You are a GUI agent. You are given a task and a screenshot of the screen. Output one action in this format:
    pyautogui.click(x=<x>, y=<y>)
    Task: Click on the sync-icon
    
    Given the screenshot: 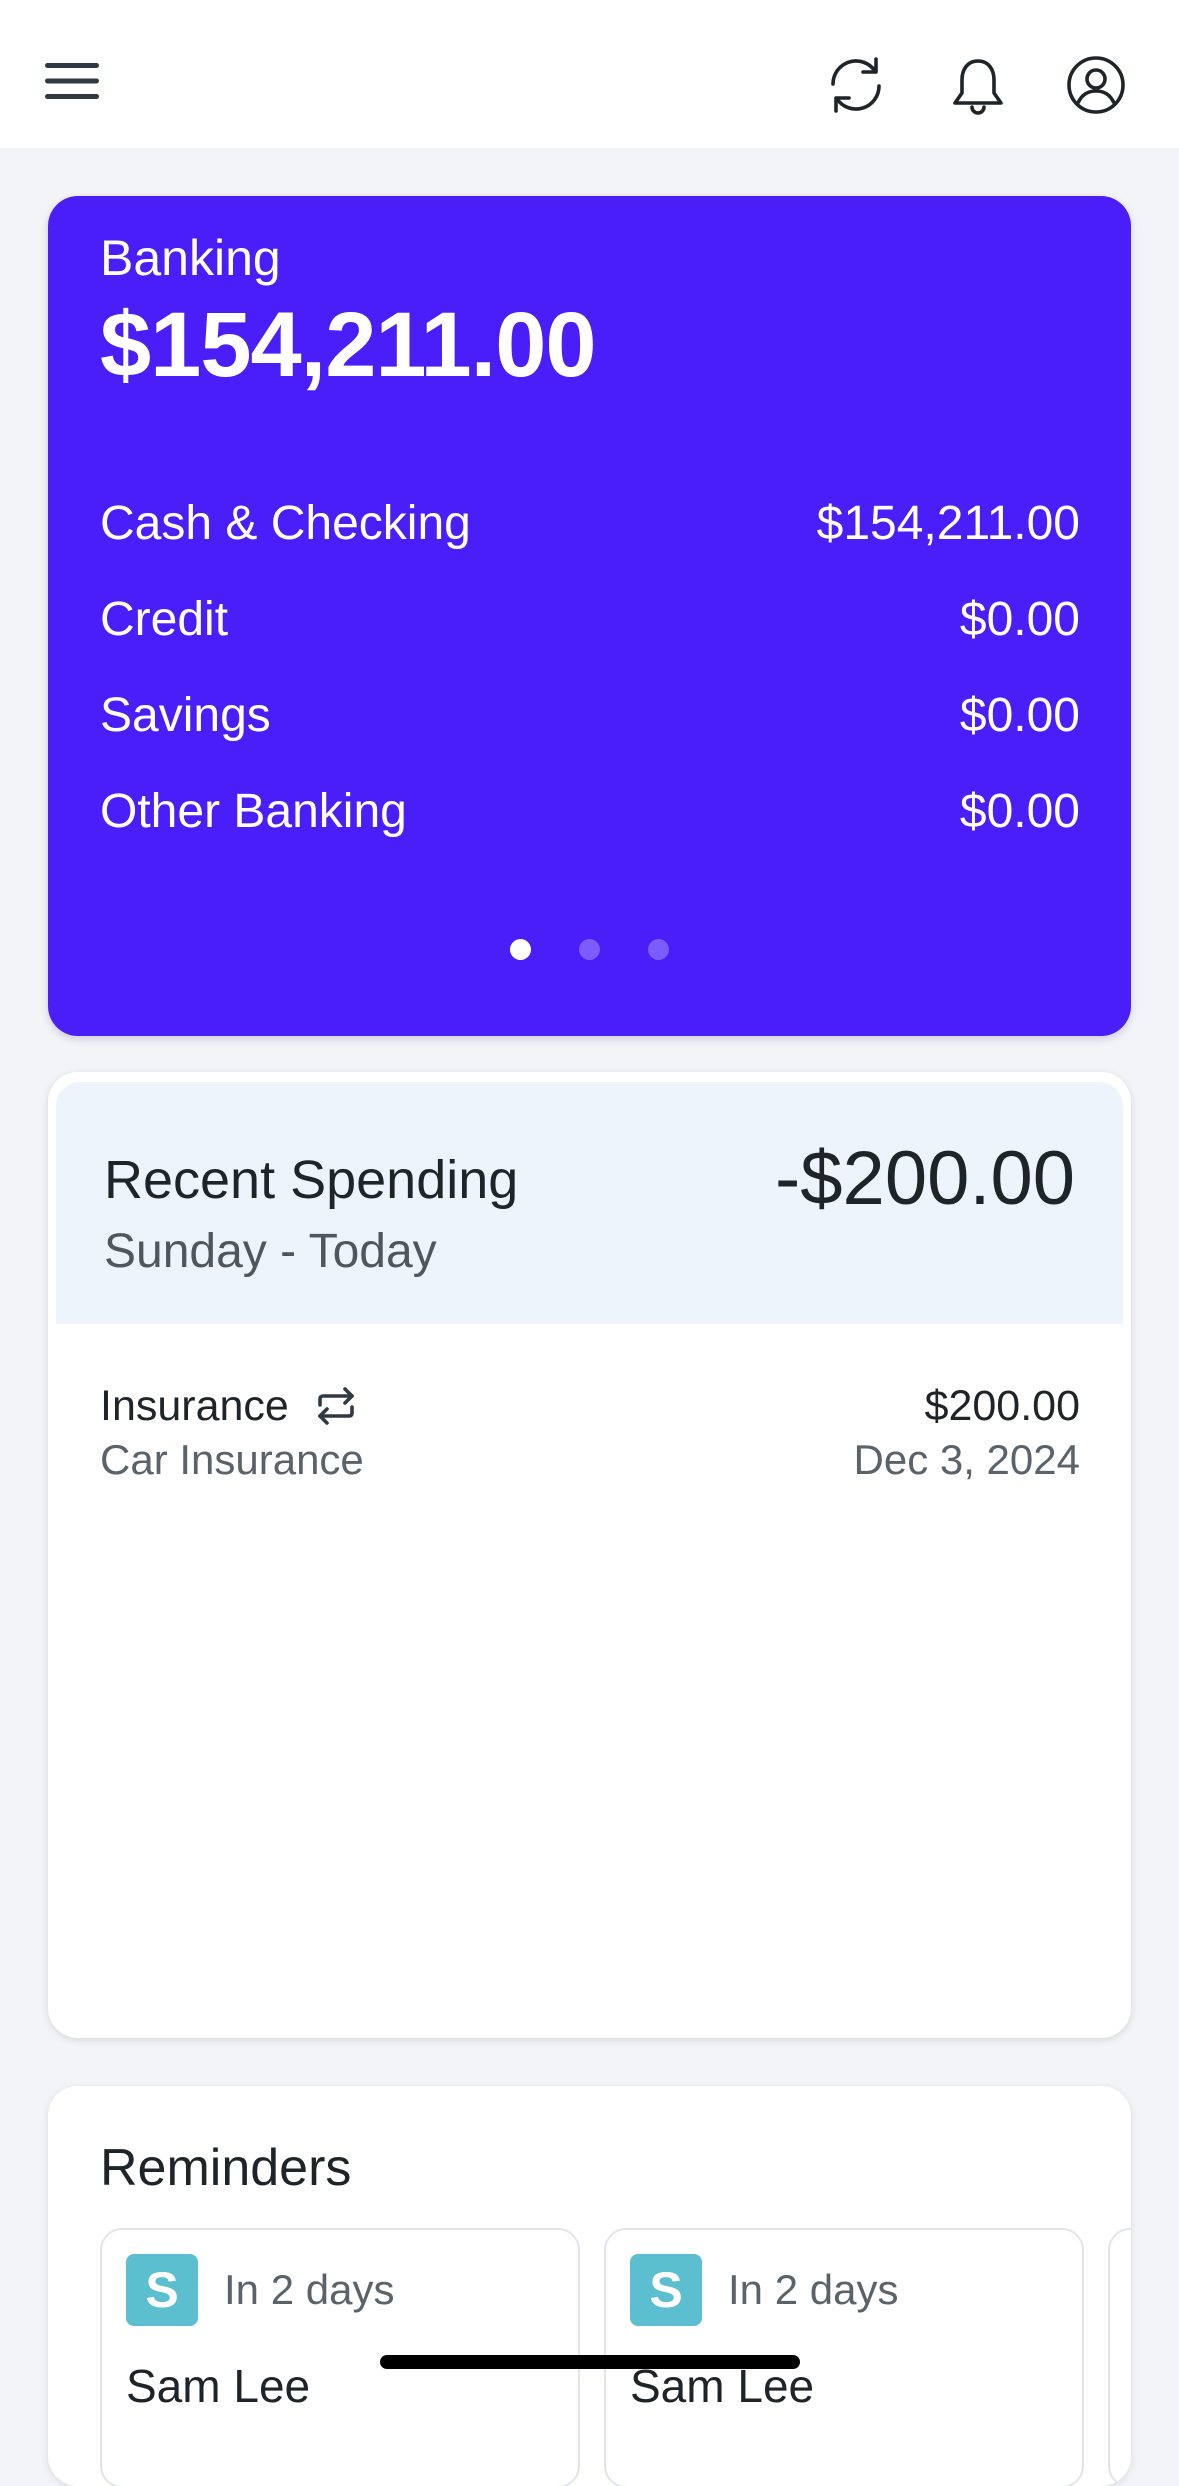 What is the action you would take?
    pyautogui.click(x=856, y=85)
    